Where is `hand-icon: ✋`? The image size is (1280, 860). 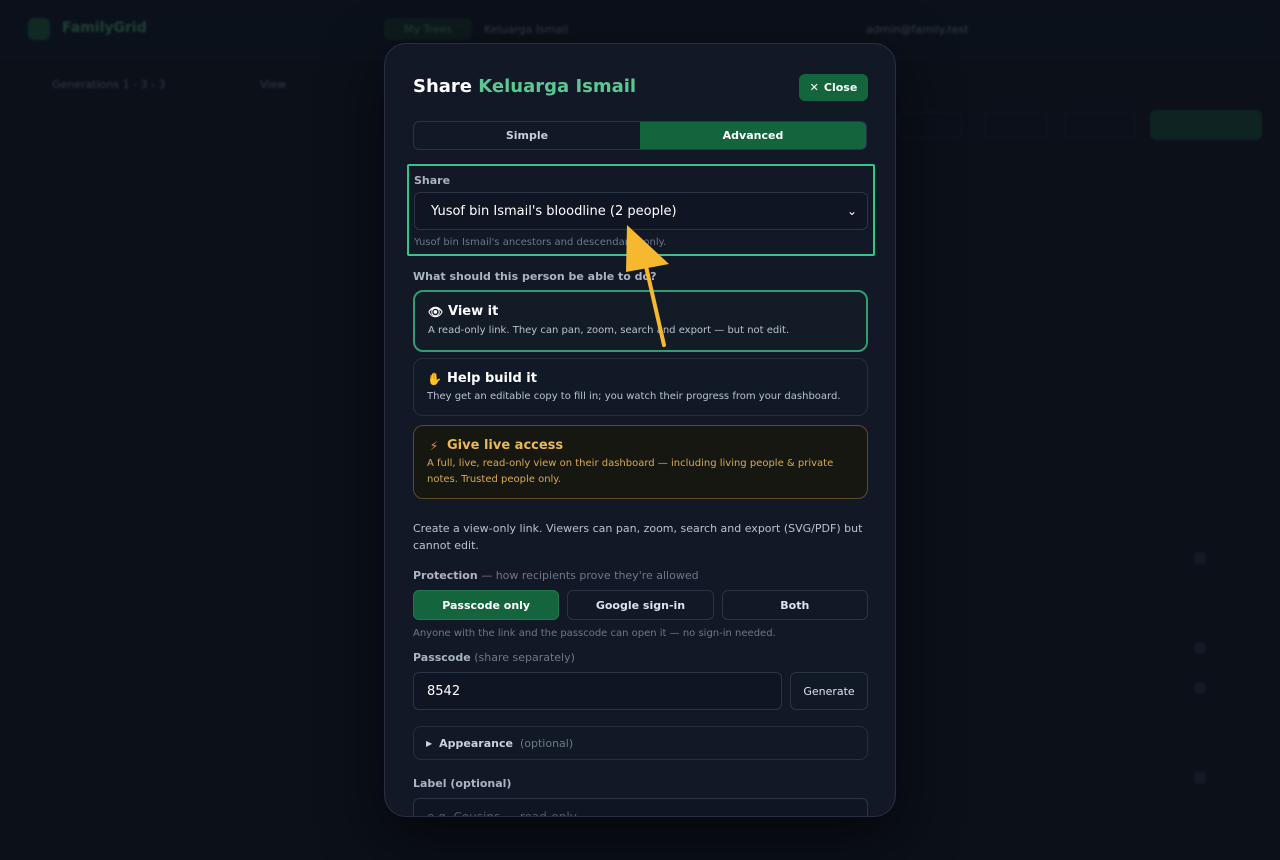 hand-icon: ✋ is located at coordinates (434, 378).